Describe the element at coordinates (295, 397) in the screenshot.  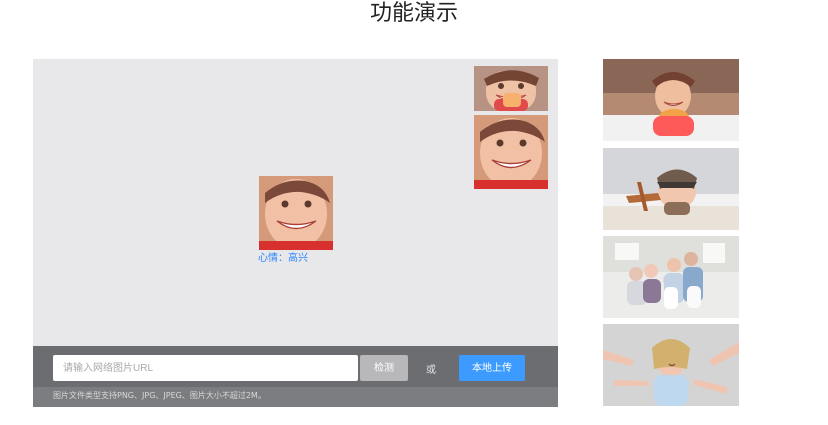
I see `hint-row: 图片文件类型支持PNG、JPG、JPEG、图片大小不超过2M。` at that location.